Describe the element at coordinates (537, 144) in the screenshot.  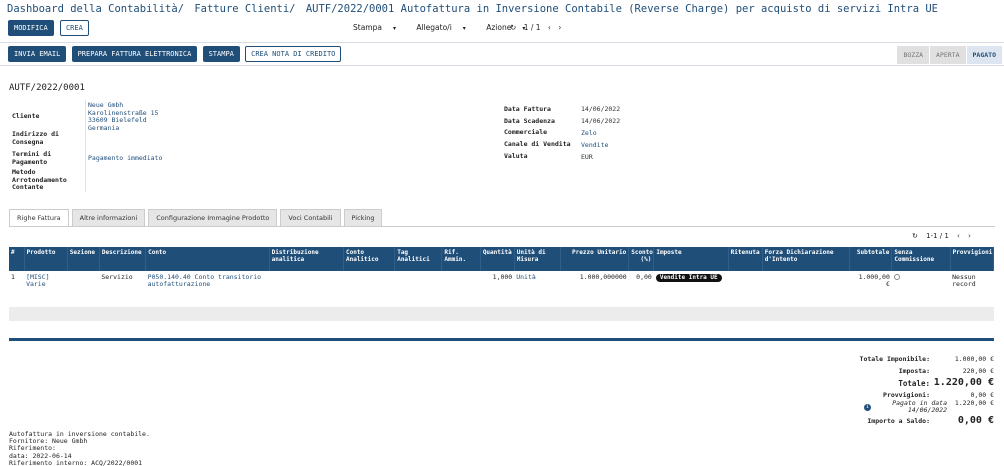
I see `sales-channel-label: Canale di Vendita` at that location.